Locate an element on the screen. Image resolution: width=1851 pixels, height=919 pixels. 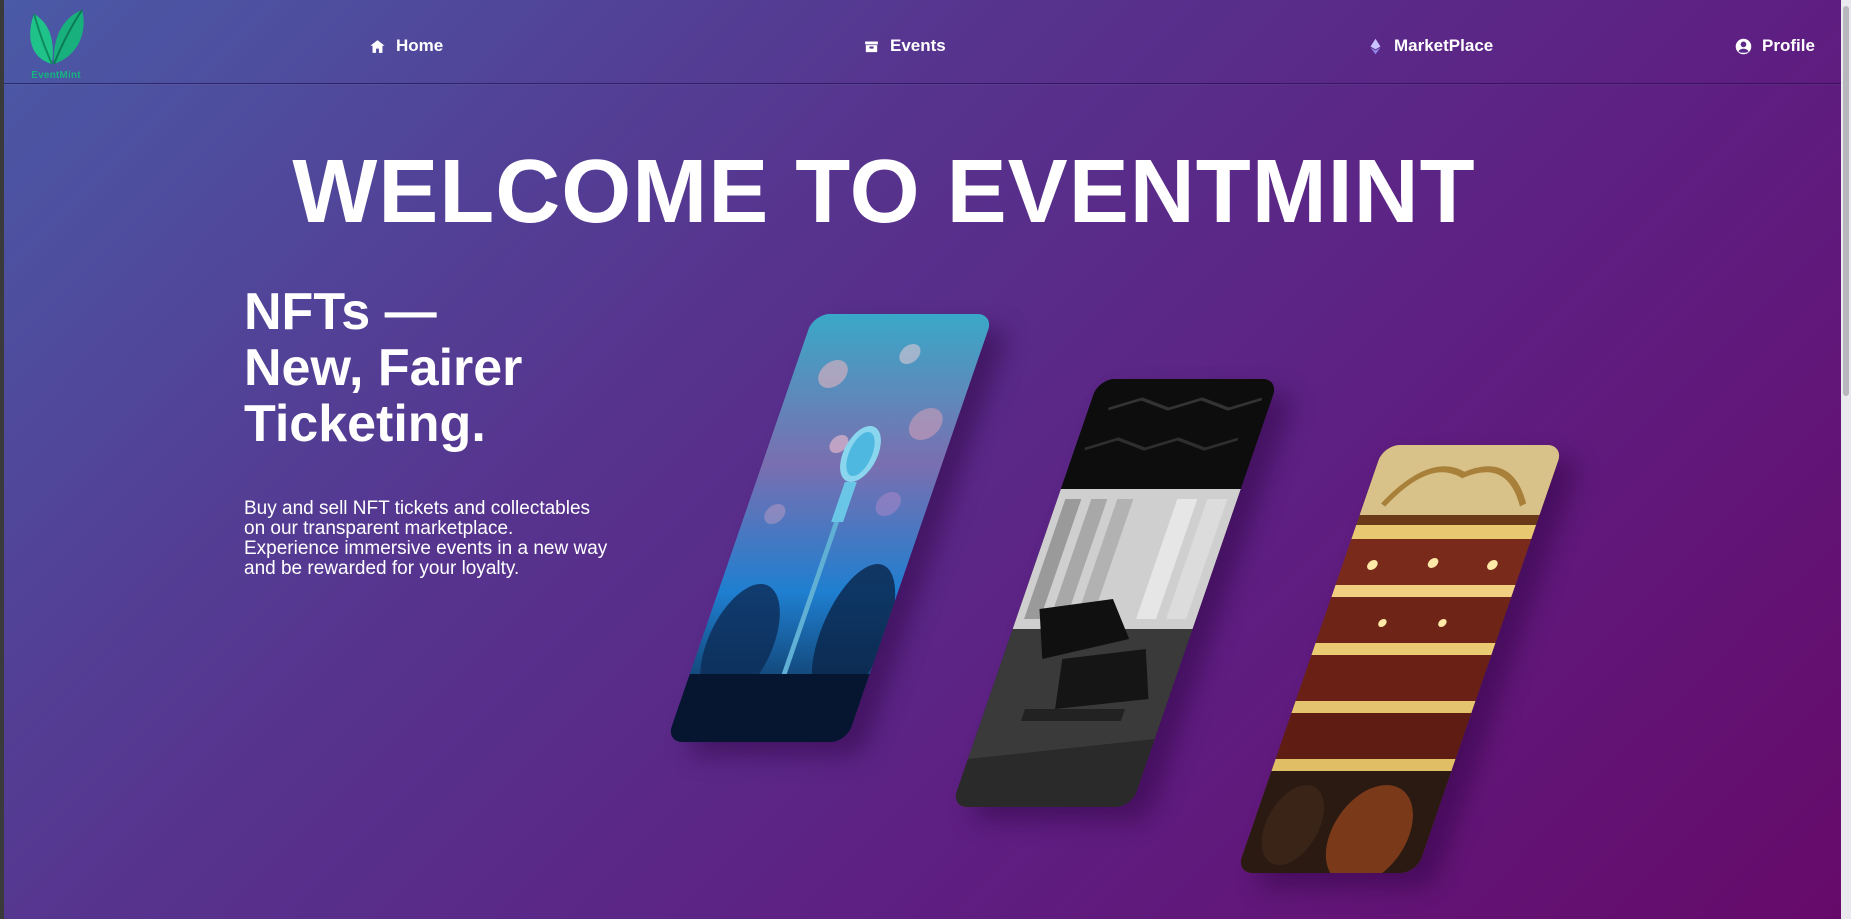
event-card-fitness is located at coordinates (1115, 593).